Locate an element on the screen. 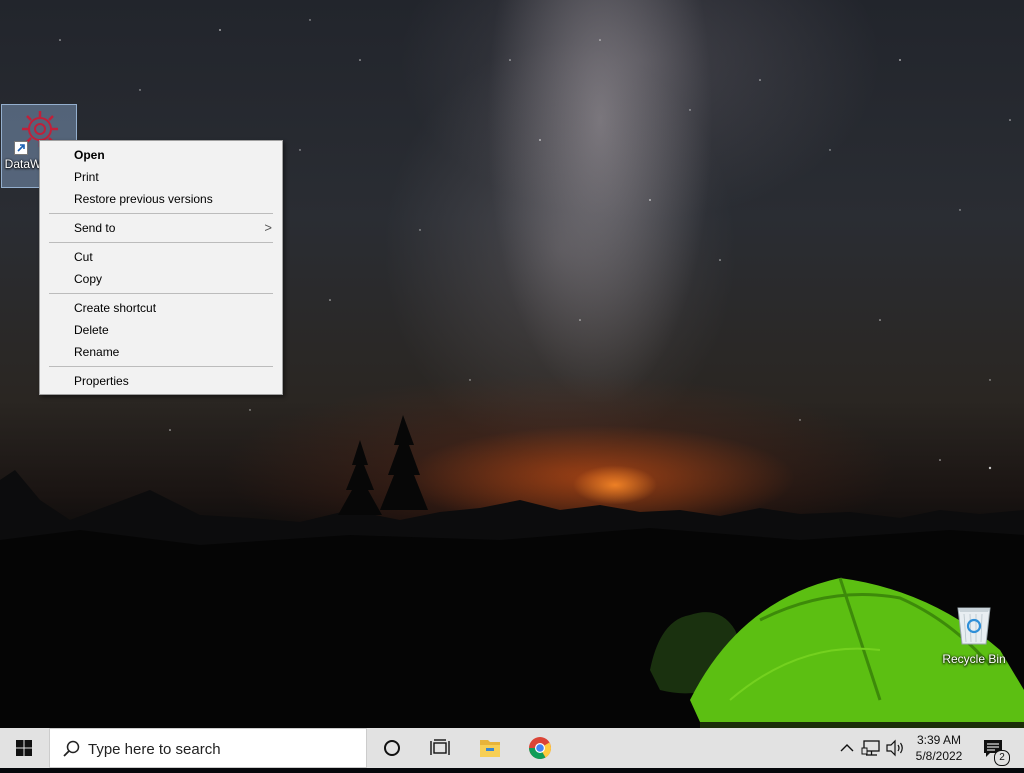  show-hidden-icons-button is located at coordinates (847, 748).